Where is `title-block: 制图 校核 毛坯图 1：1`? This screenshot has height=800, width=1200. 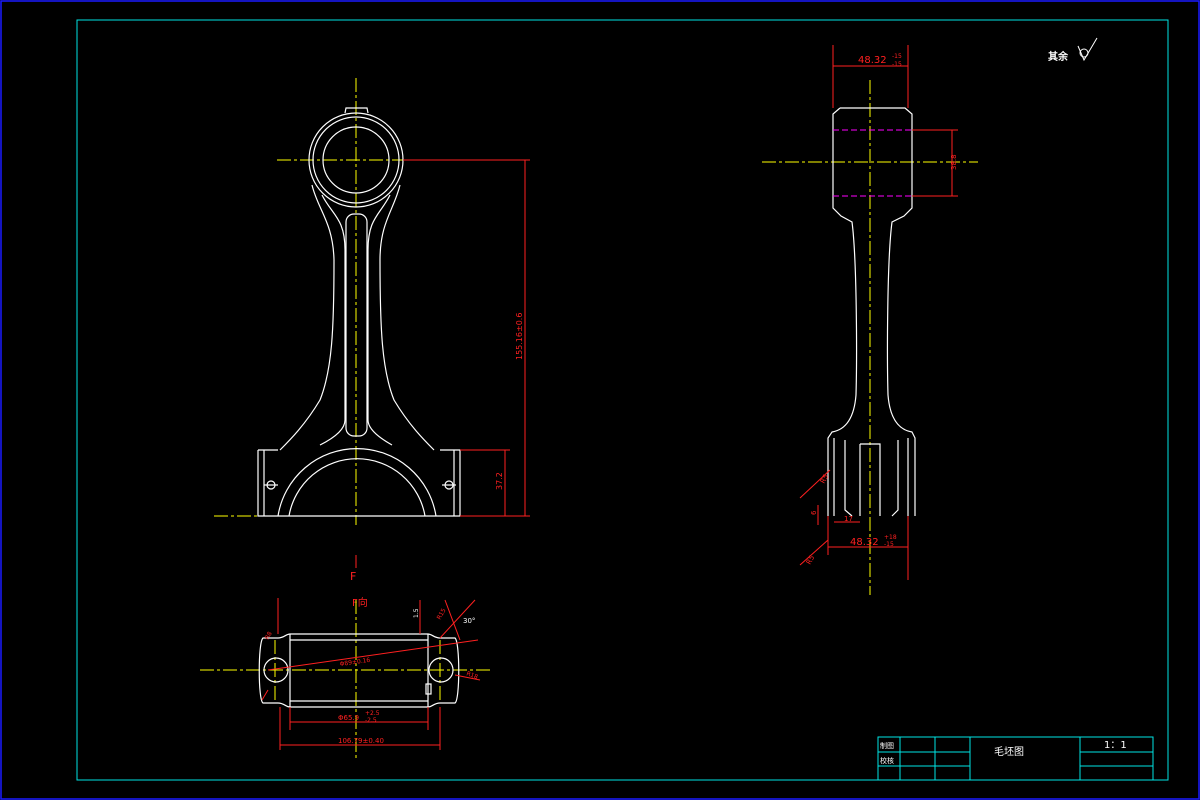
title-block: 制图 校核 毛坯图 1：1 is located at coordinates (1015, 758).